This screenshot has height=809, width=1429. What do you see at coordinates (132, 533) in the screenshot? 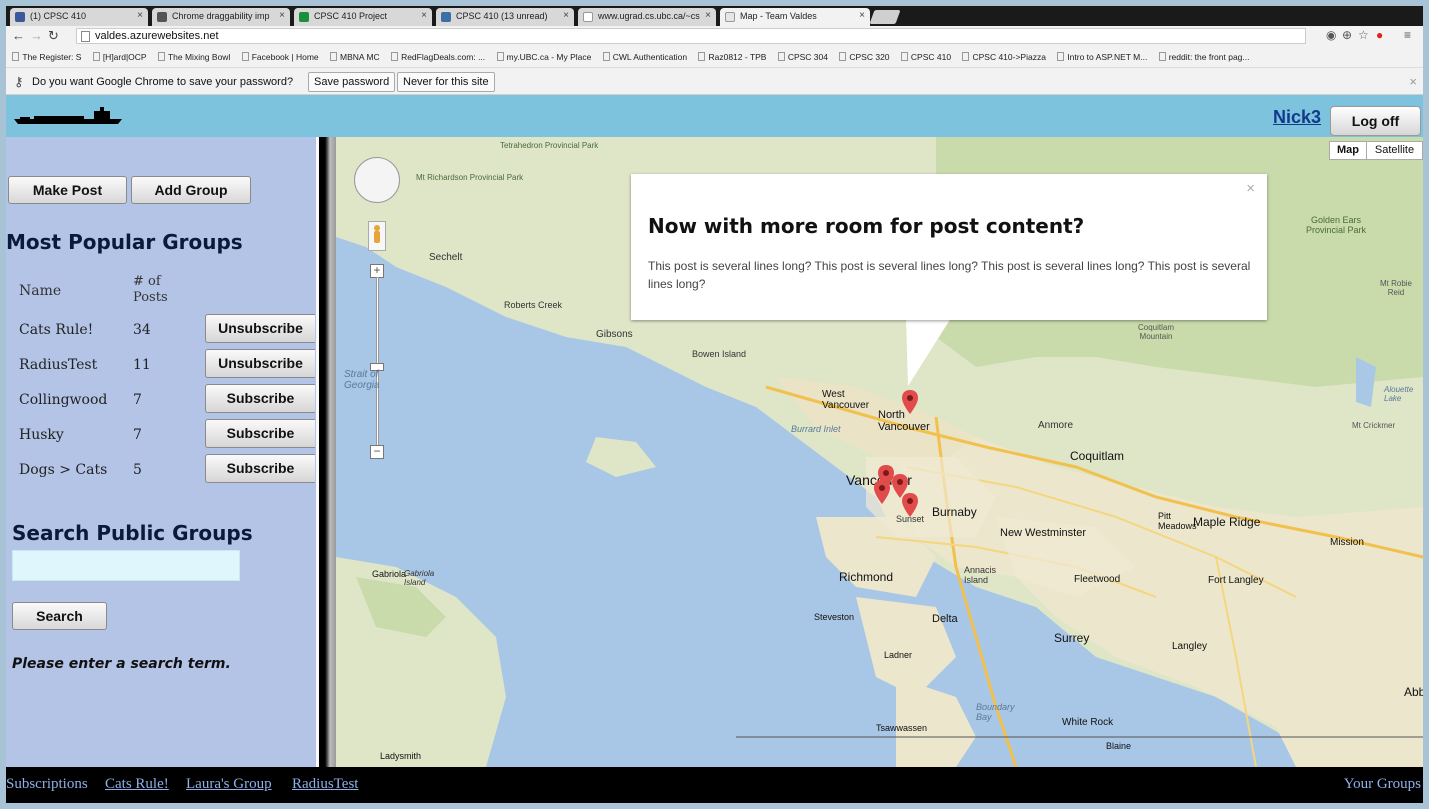
I see `search-groups-heading: Search Public Groups` at bounding box center [132, 533].